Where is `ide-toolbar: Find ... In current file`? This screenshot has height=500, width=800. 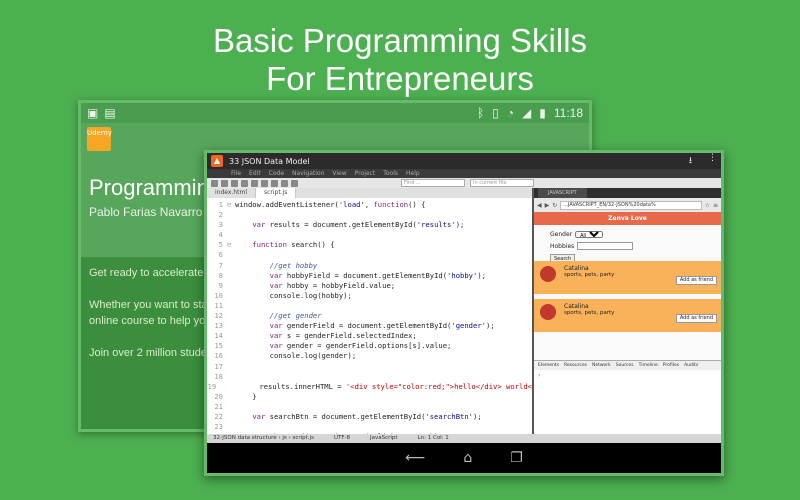 ide-toolbar: Find ... In current file is located at coordinates (464, 183).